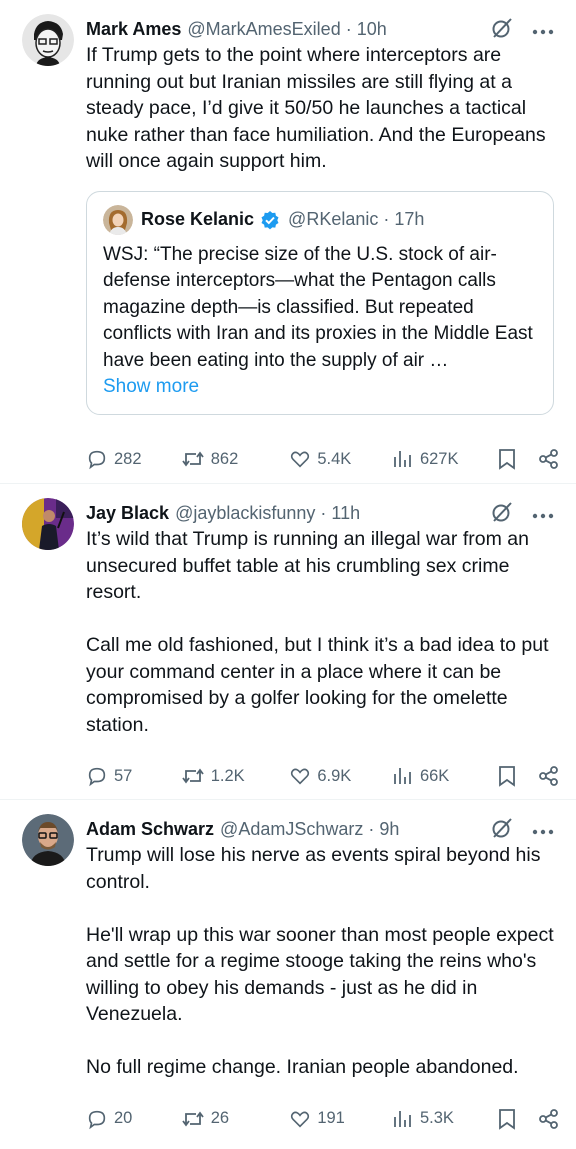  I want to click on repost-count: 26, so click(220, 1118).